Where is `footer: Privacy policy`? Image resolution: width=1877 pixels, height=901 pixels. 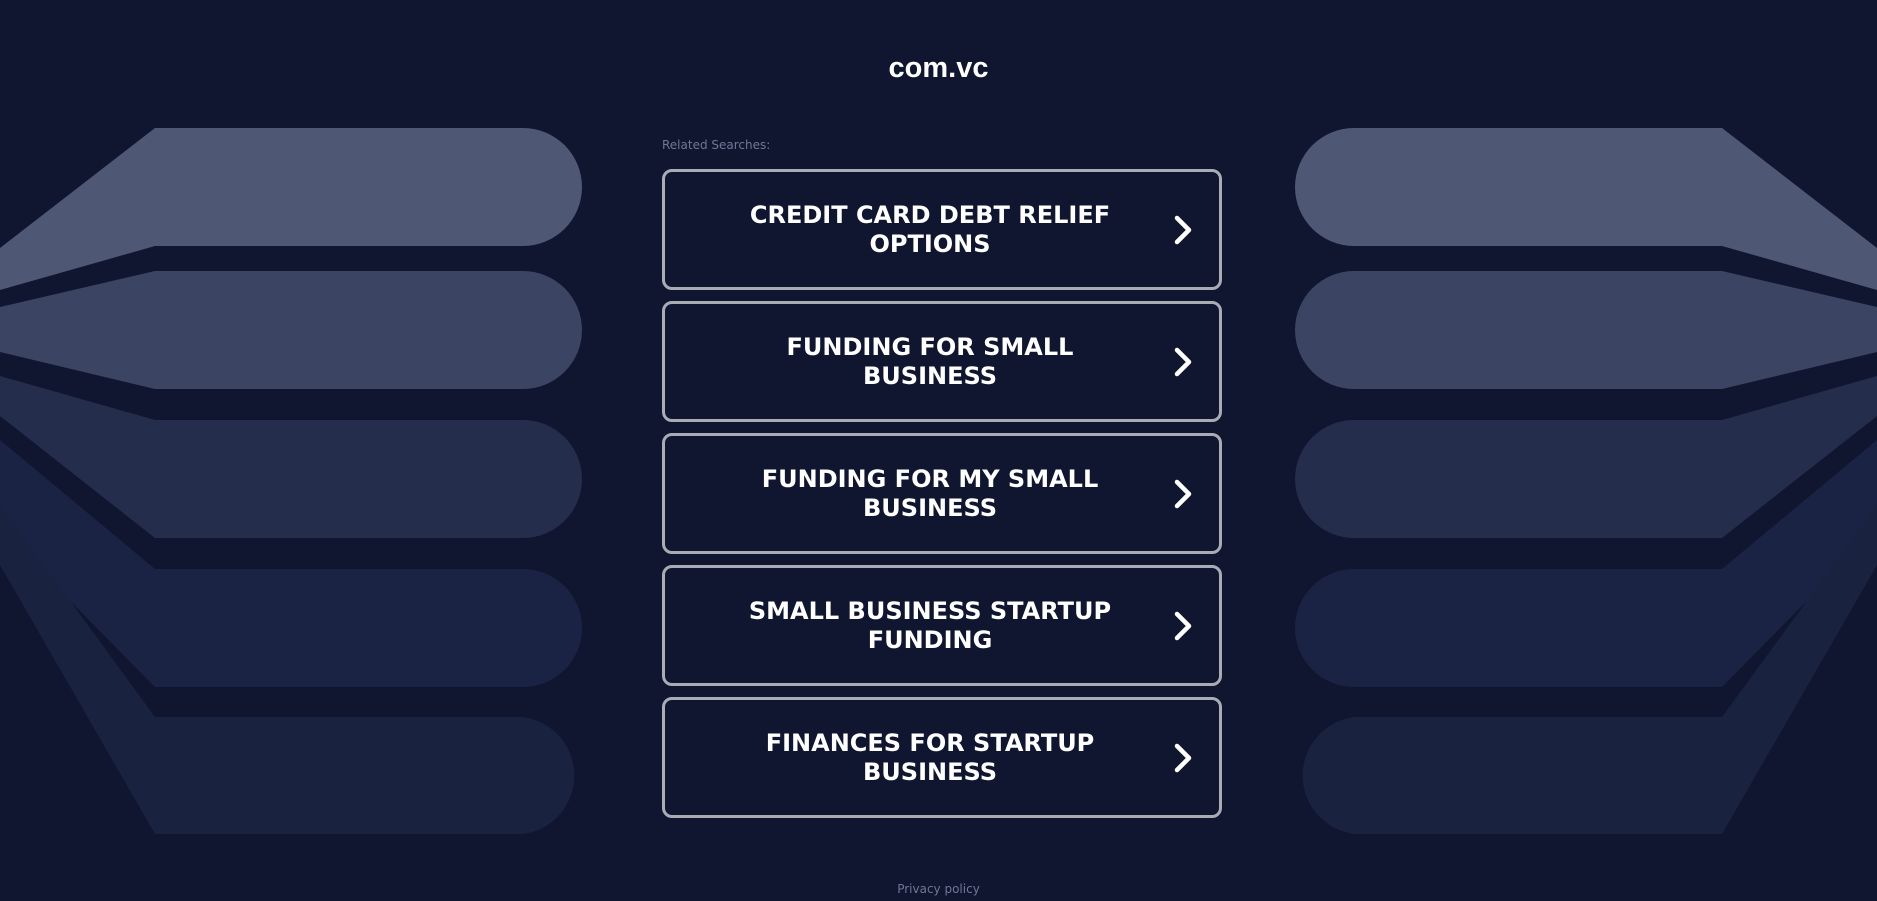 footer: Privacy policy is located at coordinates (938, 889).